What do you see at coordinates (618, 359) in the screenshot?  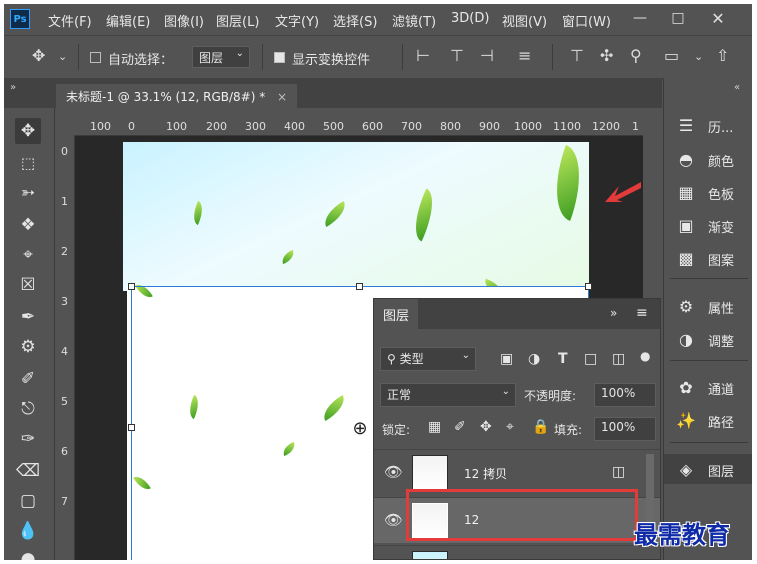 I see `filter-smart-object-icon: ◫` at bounding box center [618, 359].